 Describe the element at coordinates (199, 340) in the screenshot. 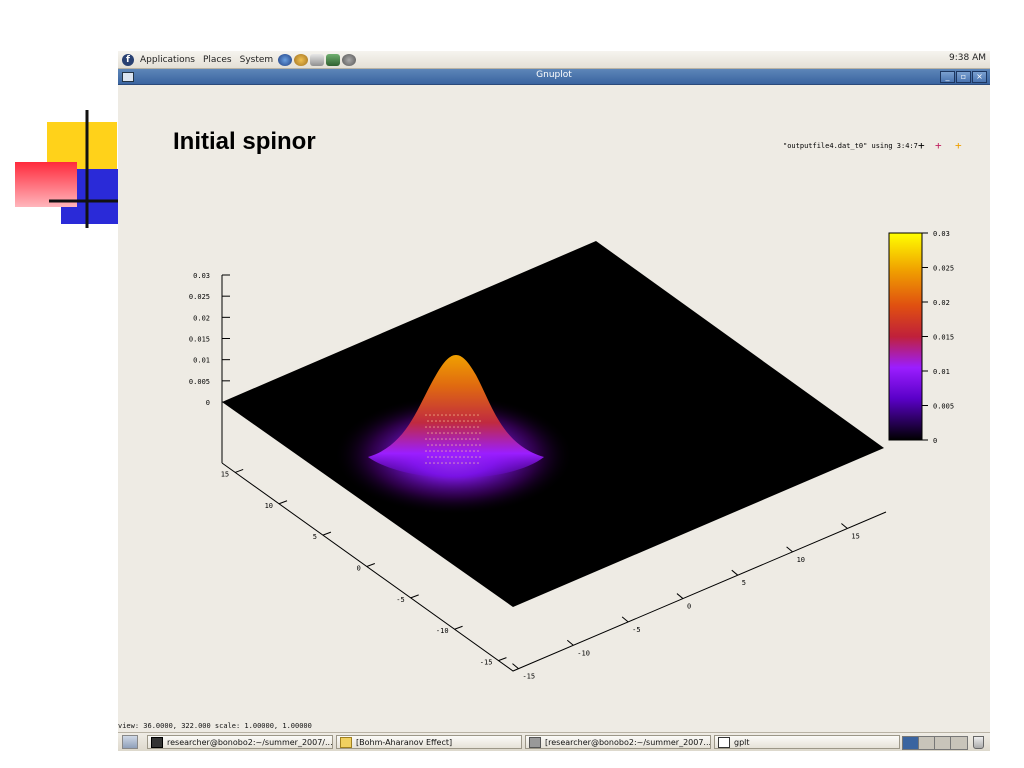

I see `z-axis-tick-label: 0.015` at that location.